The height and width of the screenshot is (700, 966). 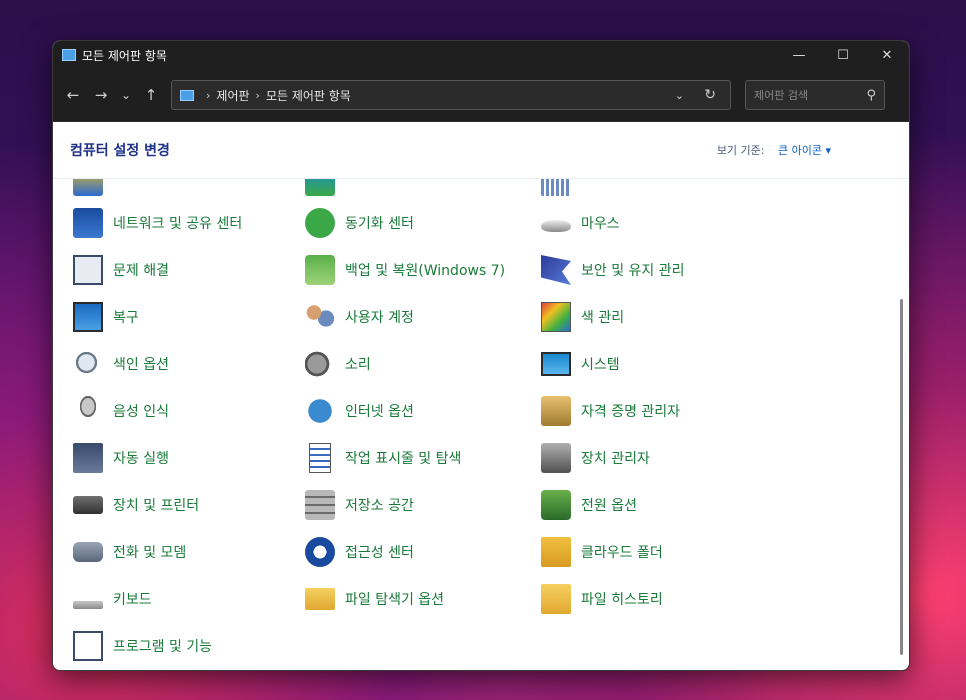 What do you see at coordinates (887, 55) in the screenshot?
I see `close-button: ✕` at bounding box center [887, 55].